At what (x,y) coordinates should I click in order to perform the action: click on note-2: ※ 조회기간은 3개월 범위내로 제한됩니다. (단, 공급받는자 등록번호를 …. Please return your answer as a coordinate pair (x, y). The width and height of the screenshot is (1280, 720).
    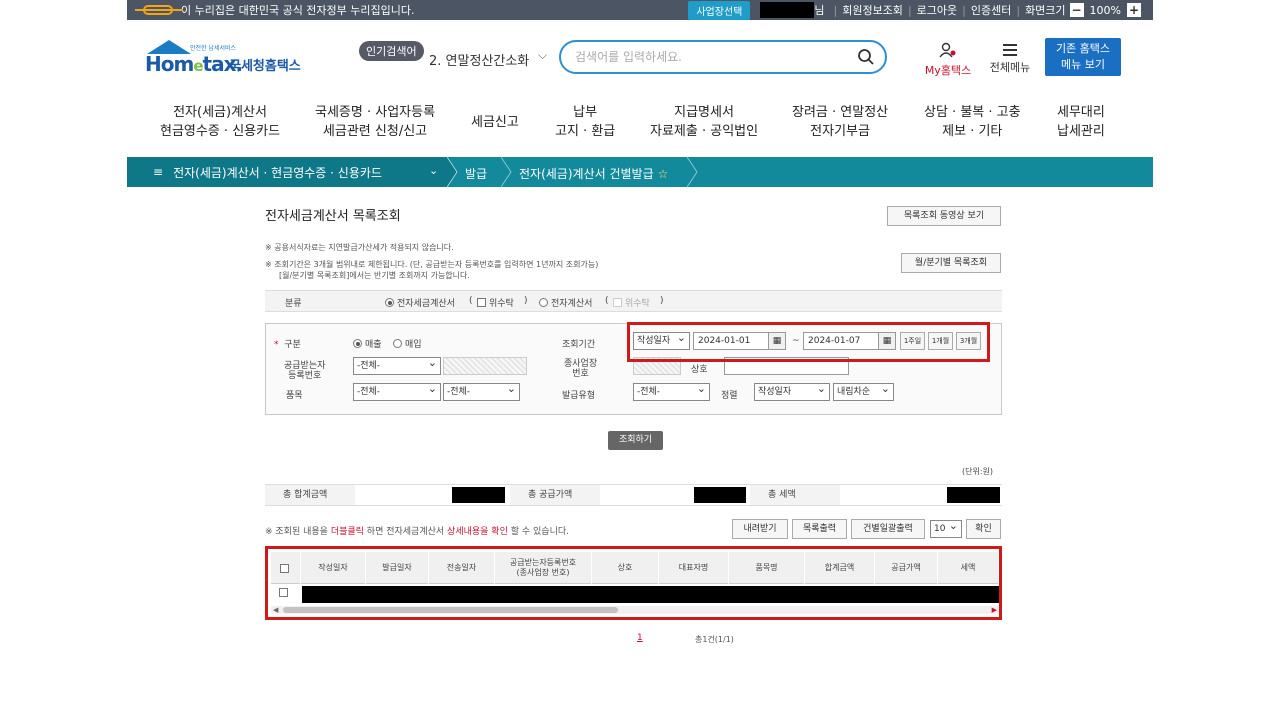
    Looking at the image, I should click on (432, 264).